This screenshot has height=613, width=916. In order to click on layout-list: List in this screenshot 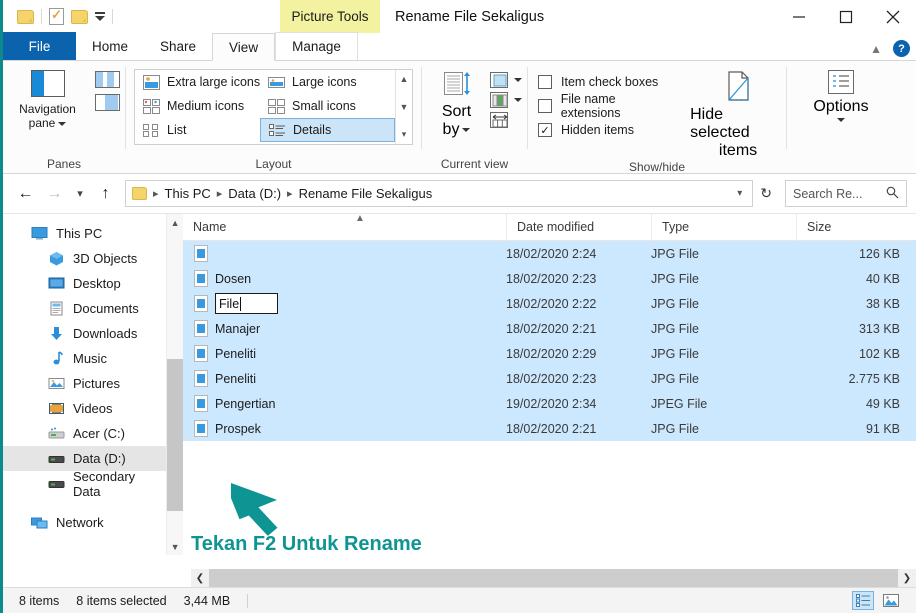, I will do `click(197, 130)`.